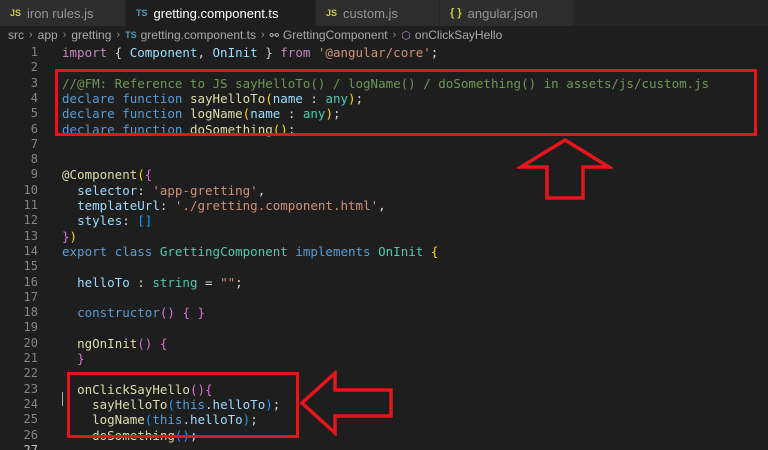 The width and height of the screenshot is (768, 450). I want to click on code-line: 7, so click(384, 144).